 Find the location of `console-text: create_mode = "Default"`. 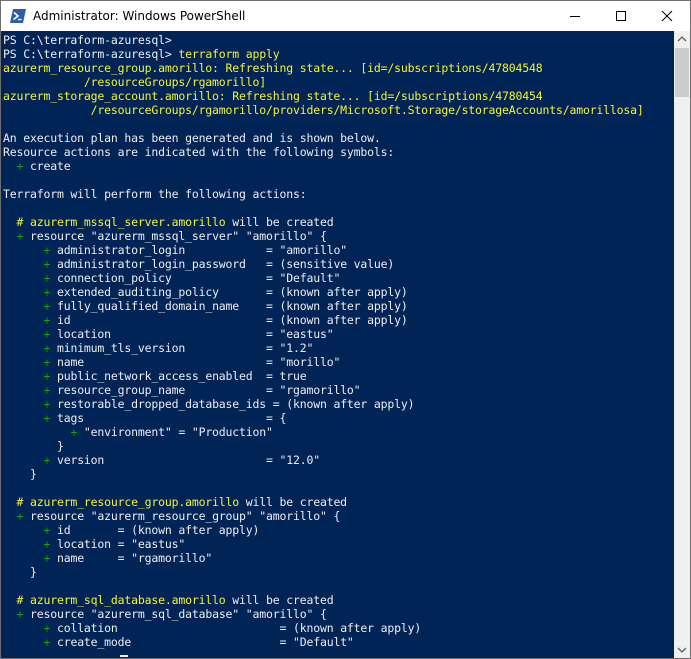

console-text: create_mode = "Default" is located at coordinates (202, 642).